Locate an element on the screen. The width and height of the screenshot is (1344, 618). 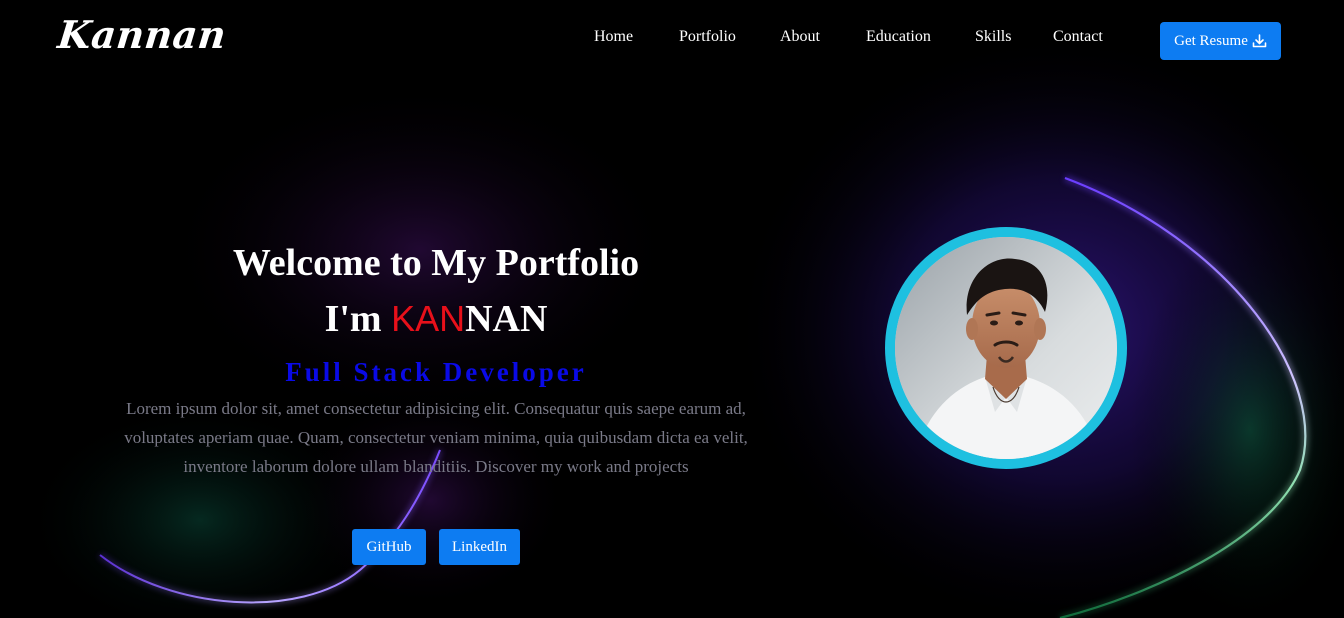
hero-role: Full Stack Developer is located at coordinates (436, 372).